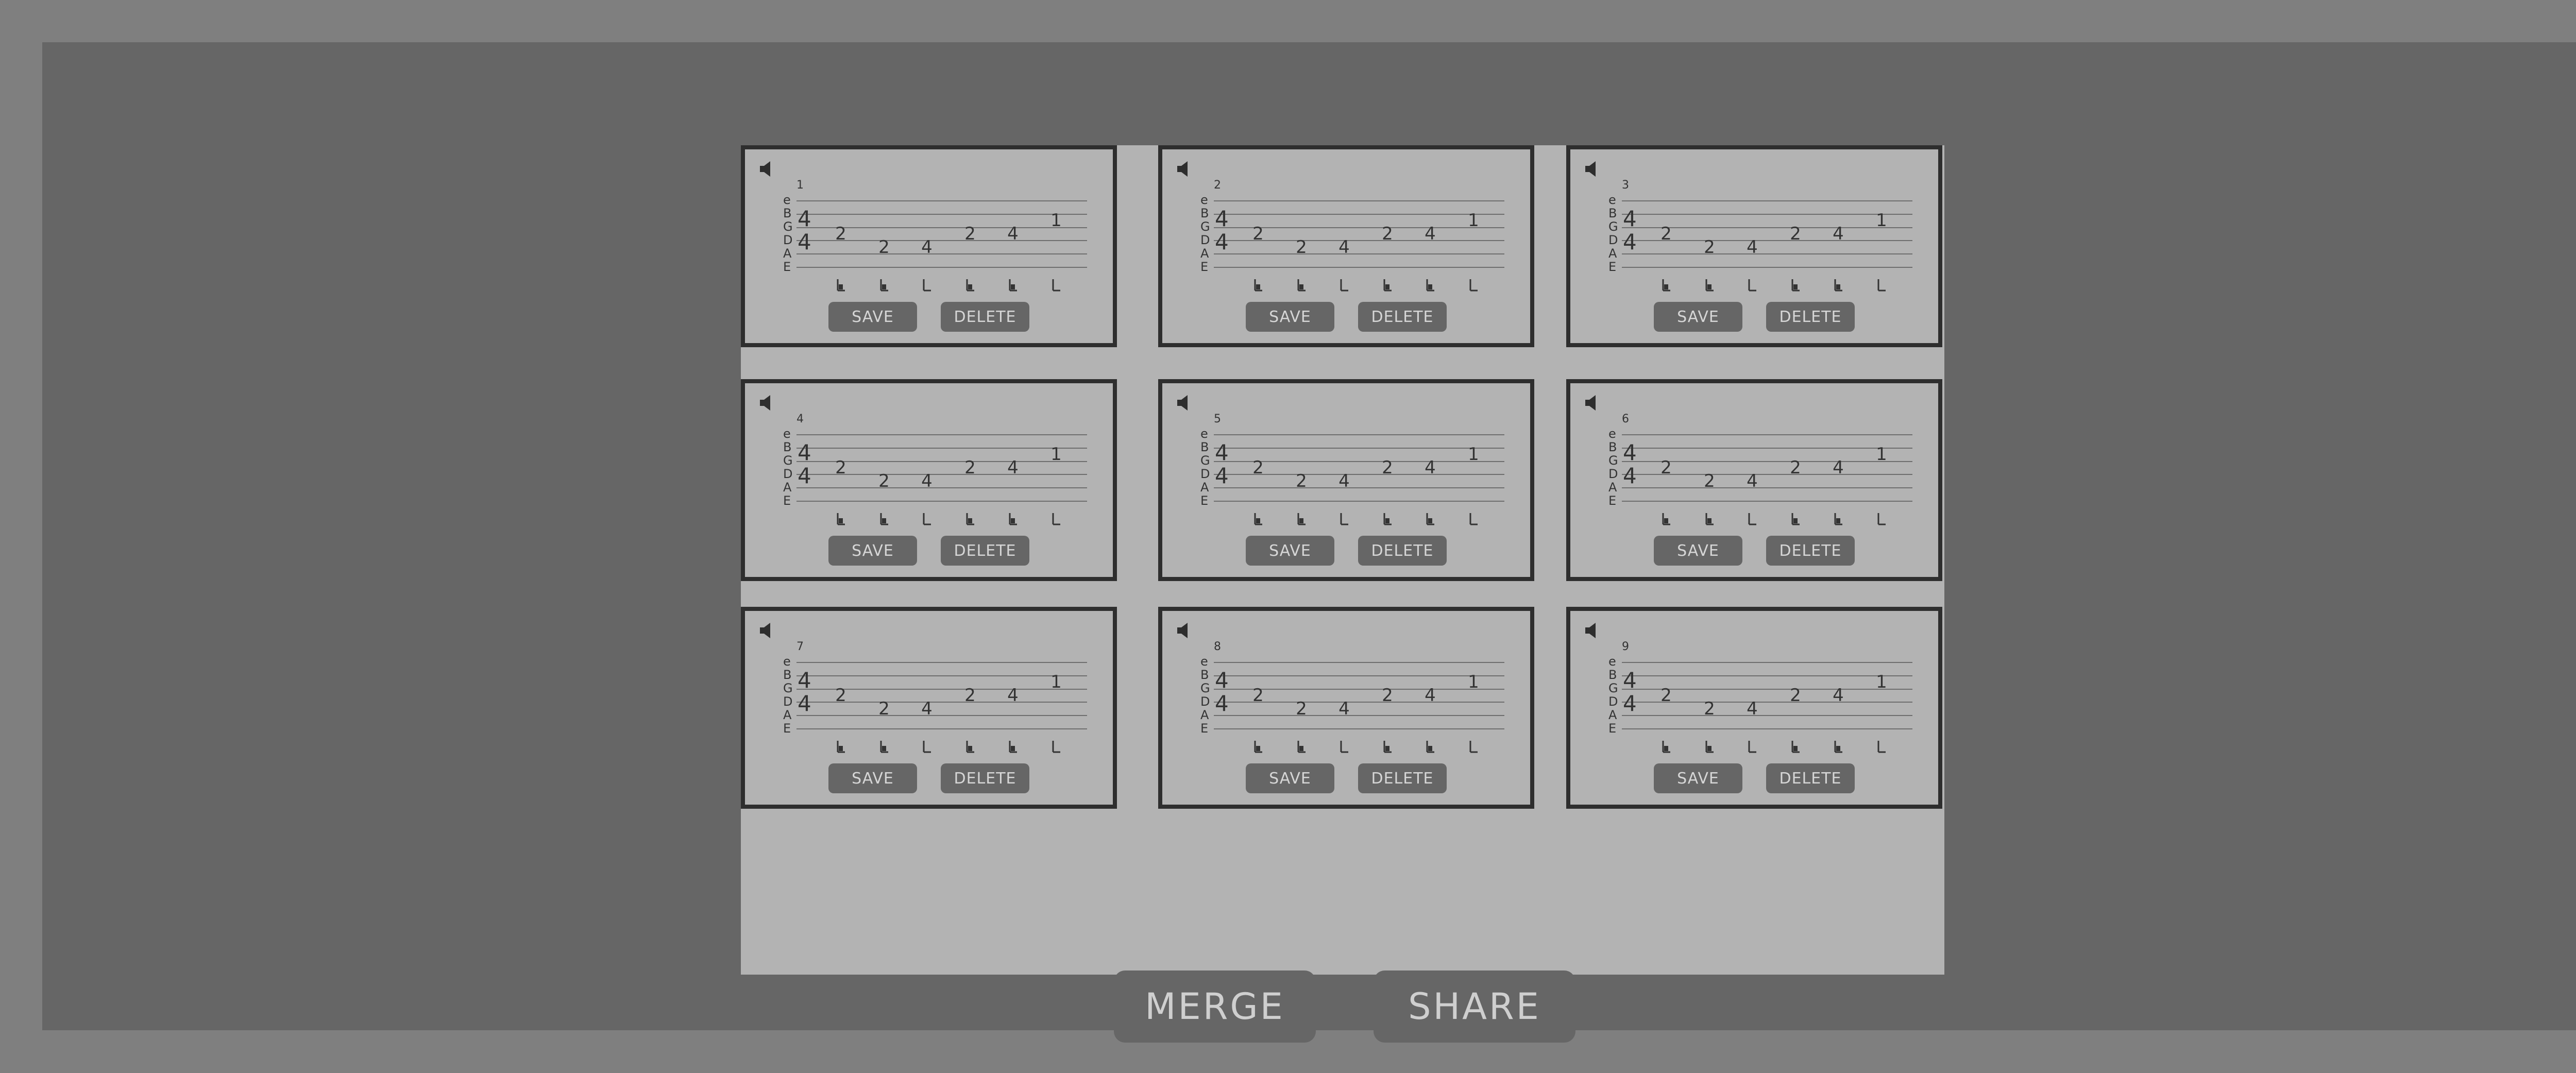 This screenshot has height=1073, width=2576. What do you see at coordinates (800, 185) in the screenshot?
I see `tab-number: 1` at bounding box center [800, 185].